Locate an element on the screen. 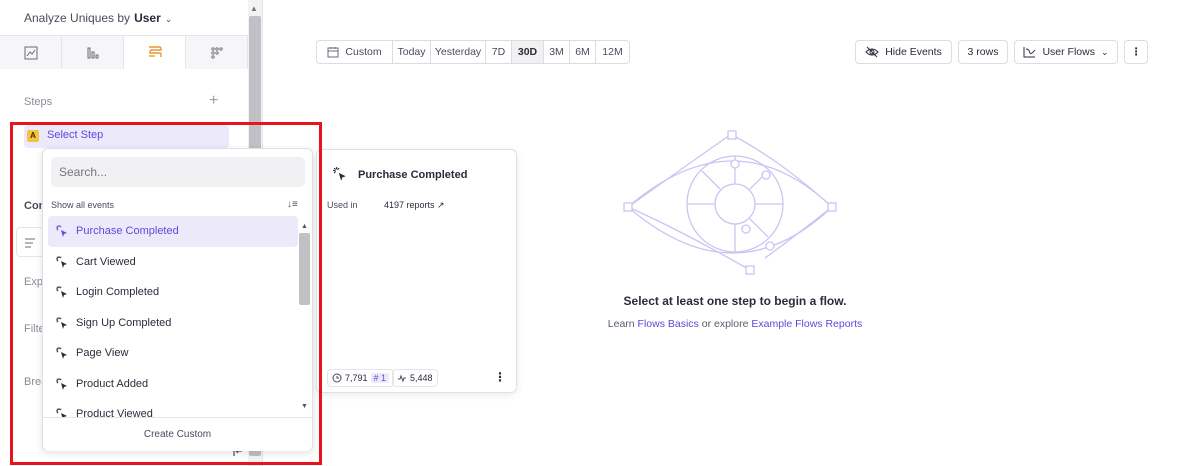  analyze-value: User is located at coordinates (147, 18).